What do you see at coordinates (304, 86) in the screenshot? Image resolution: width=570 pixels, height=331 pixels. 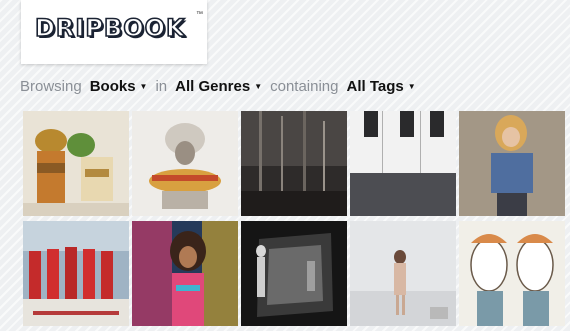 I see `containing-label: containing` at bounding box center [304, 86].